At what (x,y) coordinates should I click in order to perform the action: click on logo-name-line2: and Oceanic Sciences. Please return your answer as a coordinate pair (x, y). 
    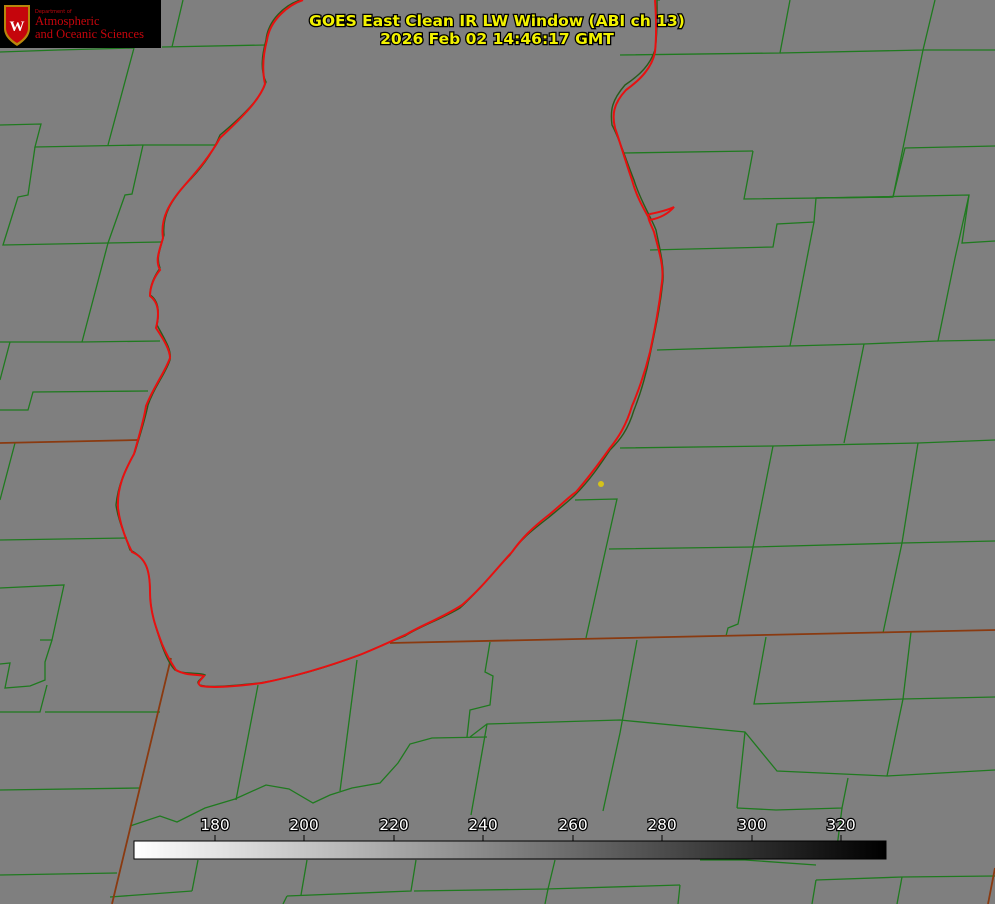
    Looking at the image, I should click on (89, 34).